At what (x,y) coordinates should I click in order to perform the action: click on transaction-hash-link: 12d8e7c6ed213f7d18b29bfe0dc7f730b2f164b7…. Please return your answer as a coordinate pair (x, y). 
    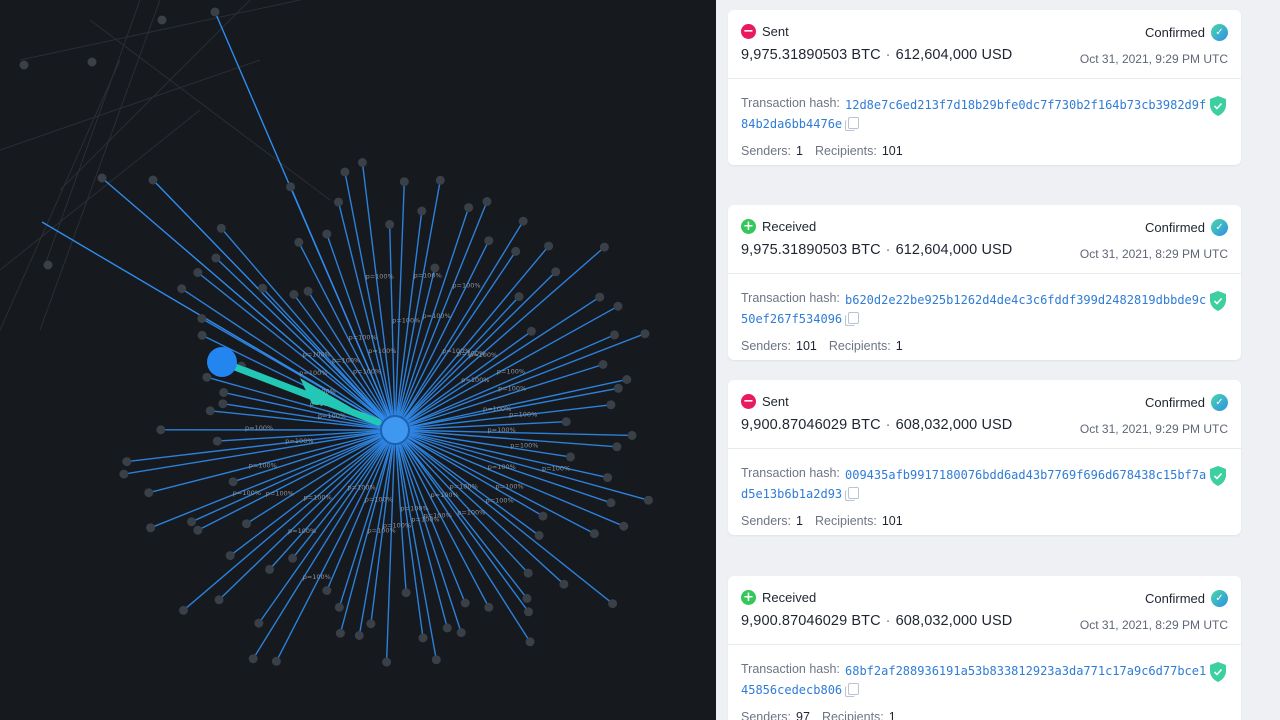
    Looking at the image, I should click on (975, 115).